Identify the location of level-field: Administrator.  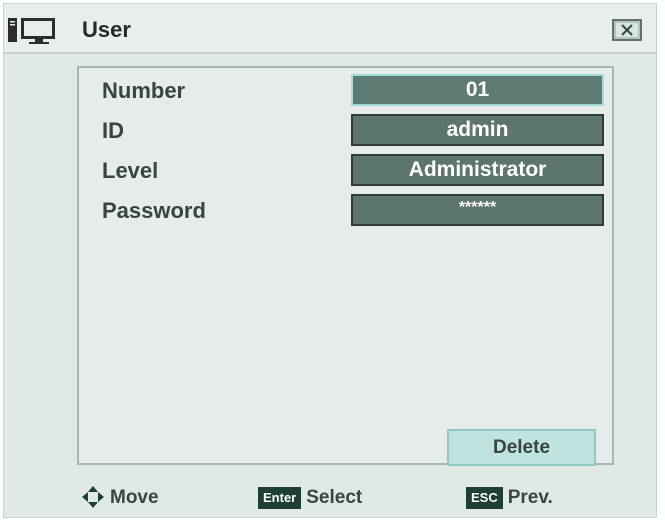
(477, 170).